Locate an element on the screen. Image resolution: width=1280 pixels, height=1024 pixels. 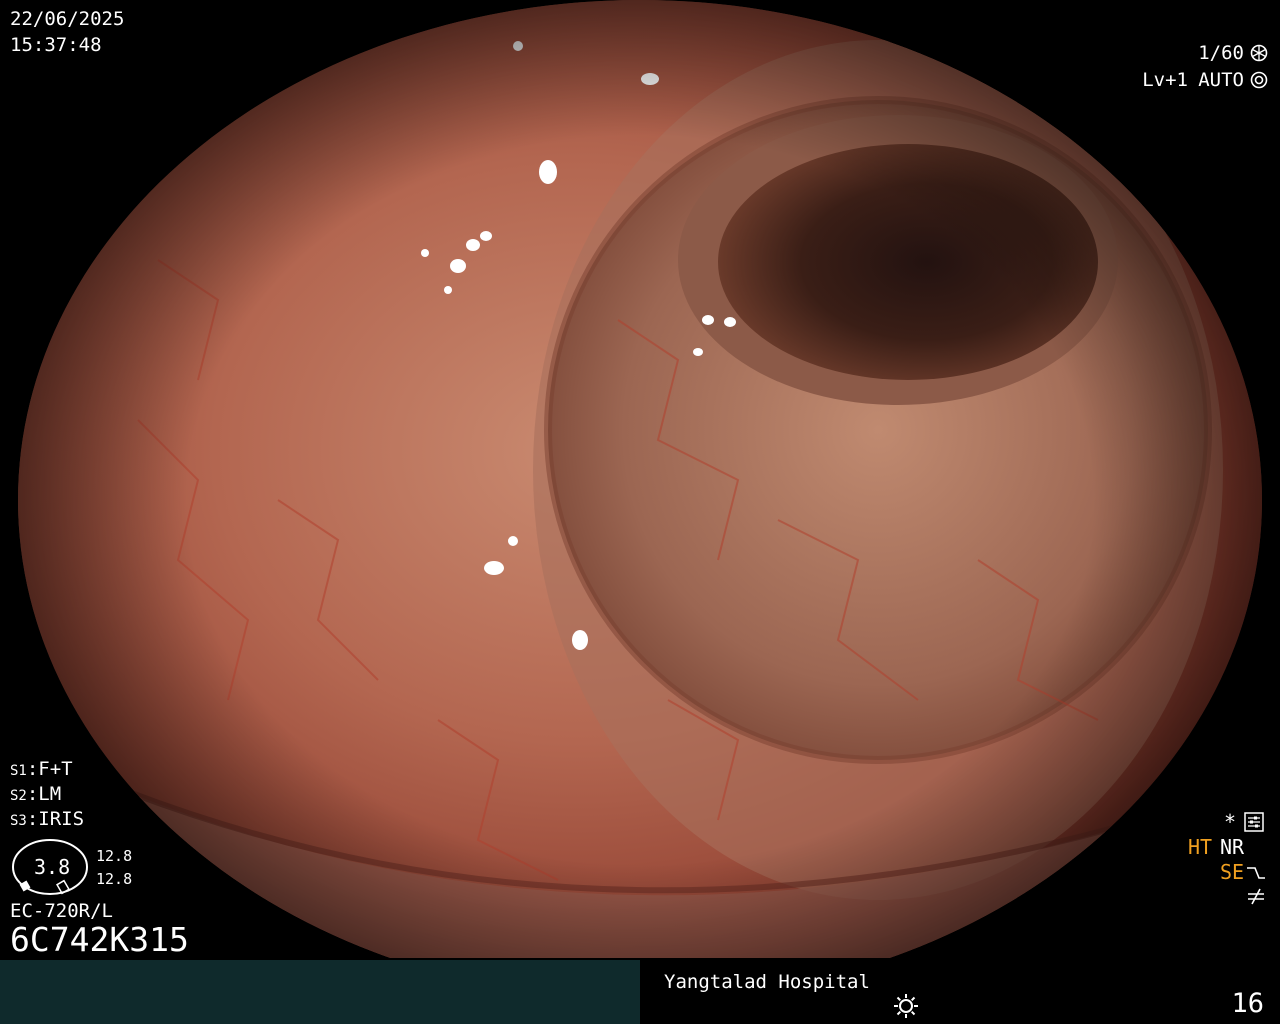
se-indicator: SE is located at coordinates (1232, 872).